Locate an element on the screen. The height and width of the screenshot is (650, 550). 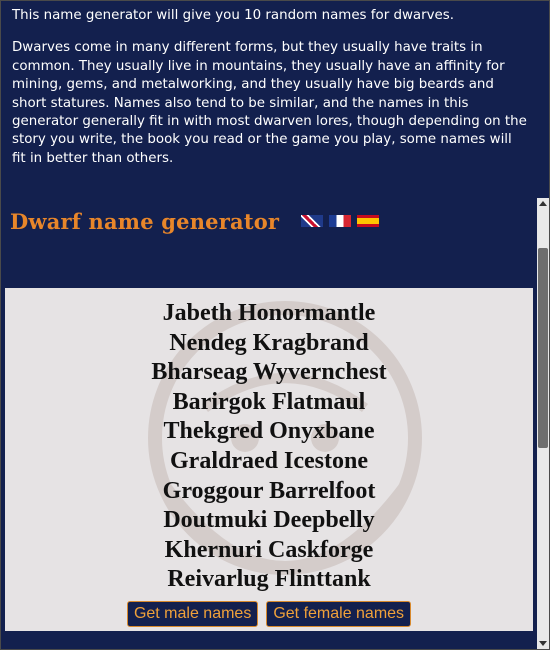
scrollbar-thumb is located at coordinates (543, 348).